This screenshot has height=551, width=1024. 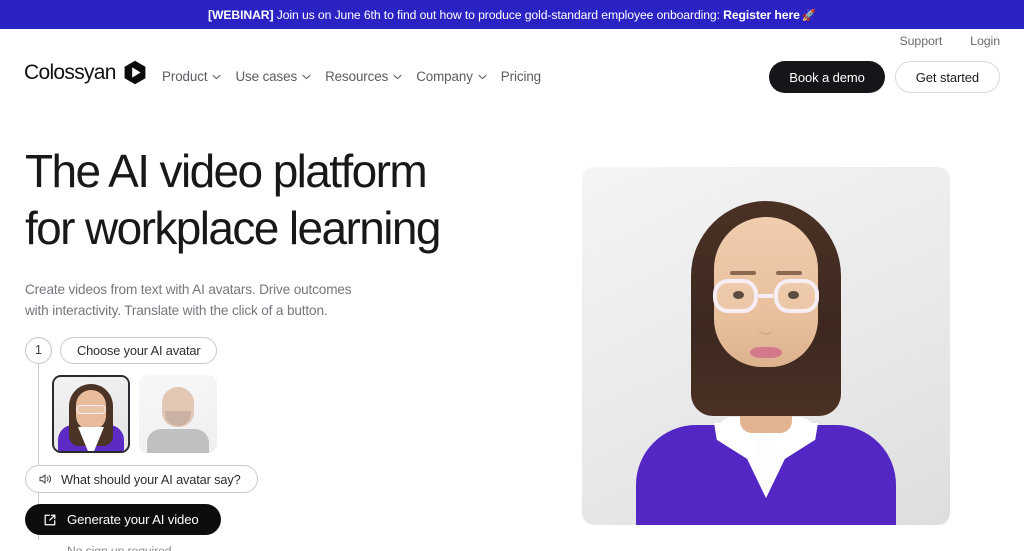 What do you see at coordinates (735, 296) in the screenshot?
I see `avatar-lens-left` at bounding box center [735, 296].